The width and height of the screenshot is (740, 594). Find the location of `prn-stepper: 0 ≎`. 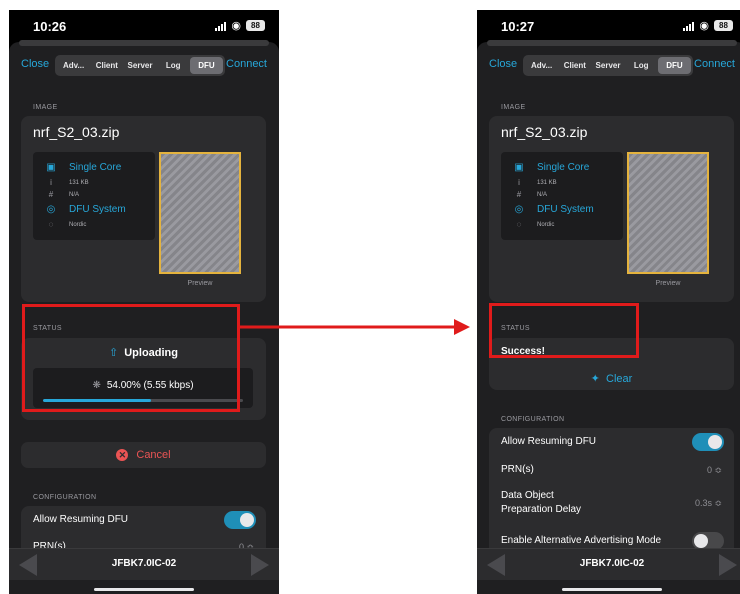

prn-stepper: 0 ≎ is located at coordinates (714, 470).